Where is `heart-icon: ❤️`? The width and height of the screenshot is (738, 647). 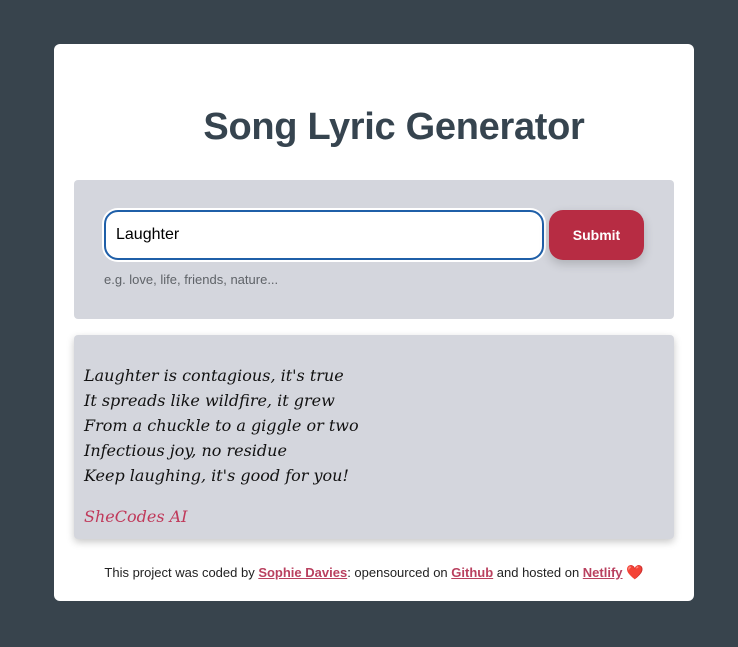 heart-icon: ❤️ is located at coordinates (635, 572).